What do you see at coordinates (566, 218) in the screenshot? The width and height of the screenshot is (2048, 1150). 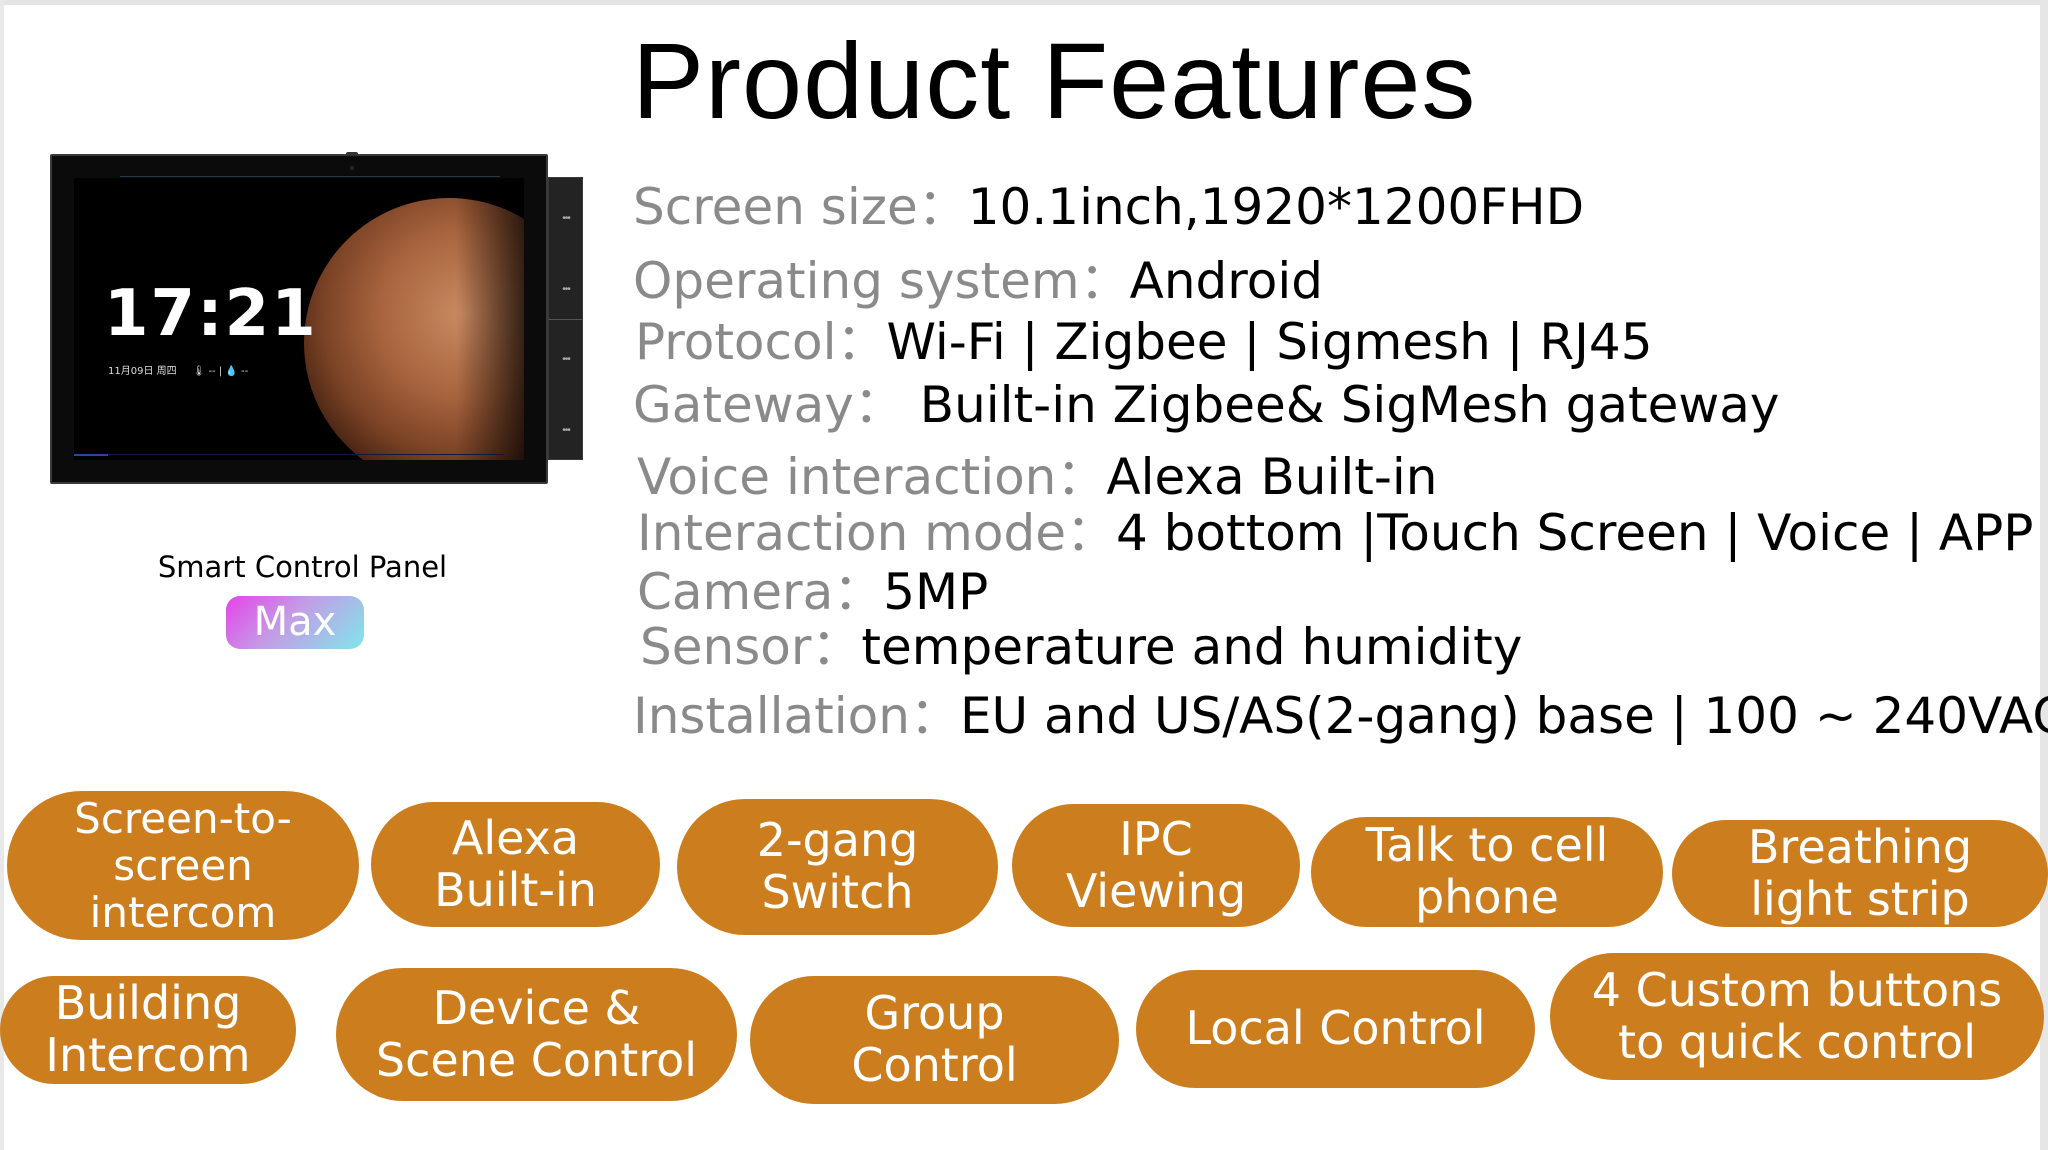 I see `side-button-1-dots-icon: •••` at bounding box center [566, 218].